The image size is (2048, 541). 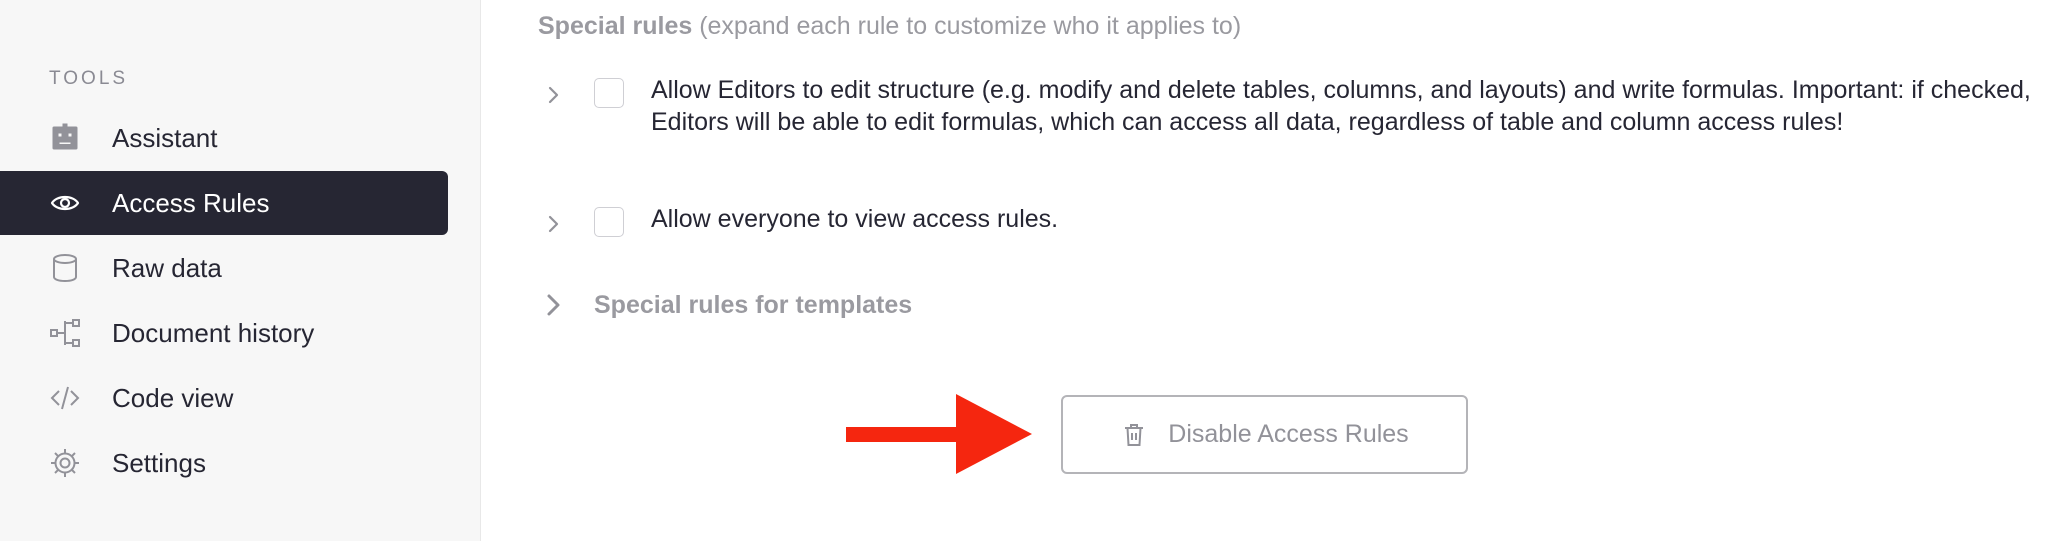 What do you see at coordinates (173, 397) in the screenshot?
I see `sidebar-item-label: Code view` at bounding box center [173, 397].